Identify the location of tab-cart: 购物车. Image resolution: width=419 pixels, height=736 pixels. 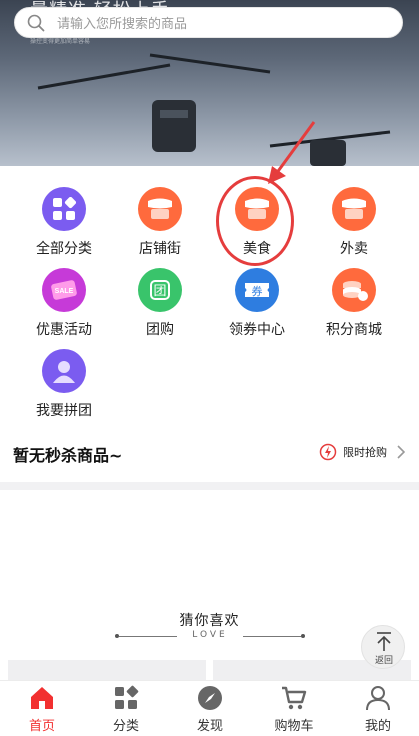
(294, 708).